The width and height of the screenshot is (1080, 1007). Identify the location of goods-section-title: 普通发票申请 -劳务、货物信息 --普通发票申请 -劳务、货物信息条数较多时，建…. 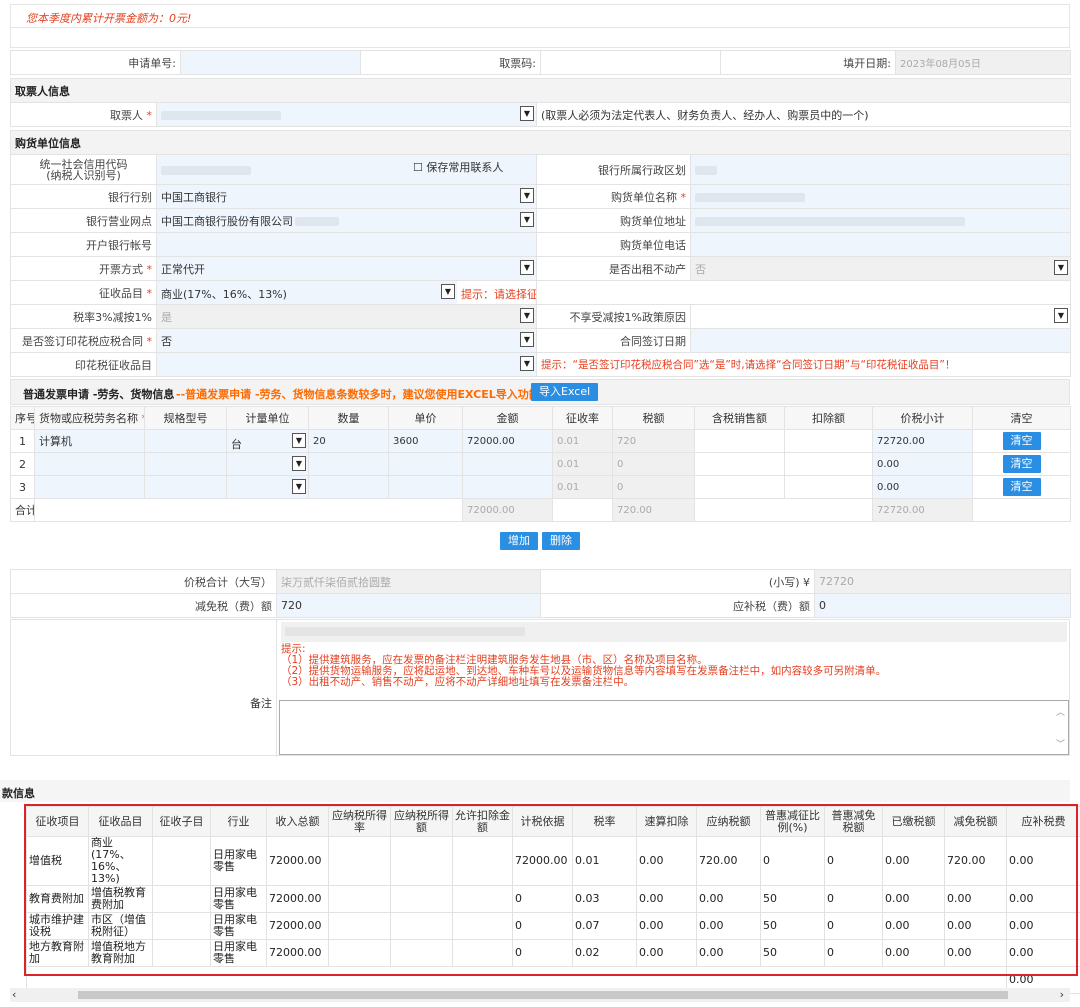
(540, 392).